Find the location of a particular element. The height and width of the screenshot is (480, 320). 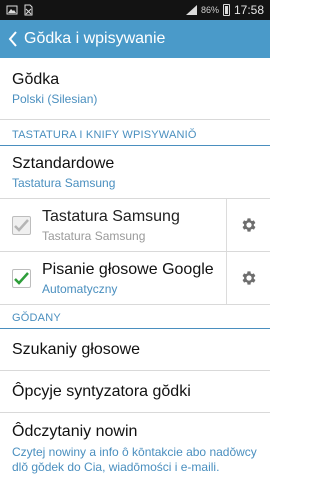

language-item: Gŏdka Polski (Silesian) is located at coordinates (135, 89).